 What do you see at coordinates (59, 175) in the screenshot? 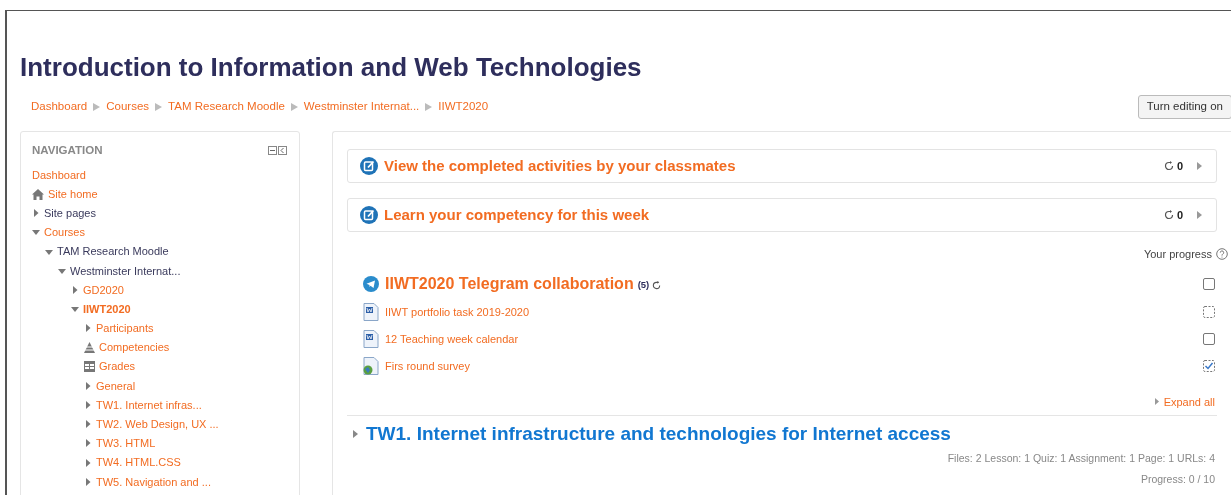
I see `nav-item: Dashboard` at bounding box center [59, 175].